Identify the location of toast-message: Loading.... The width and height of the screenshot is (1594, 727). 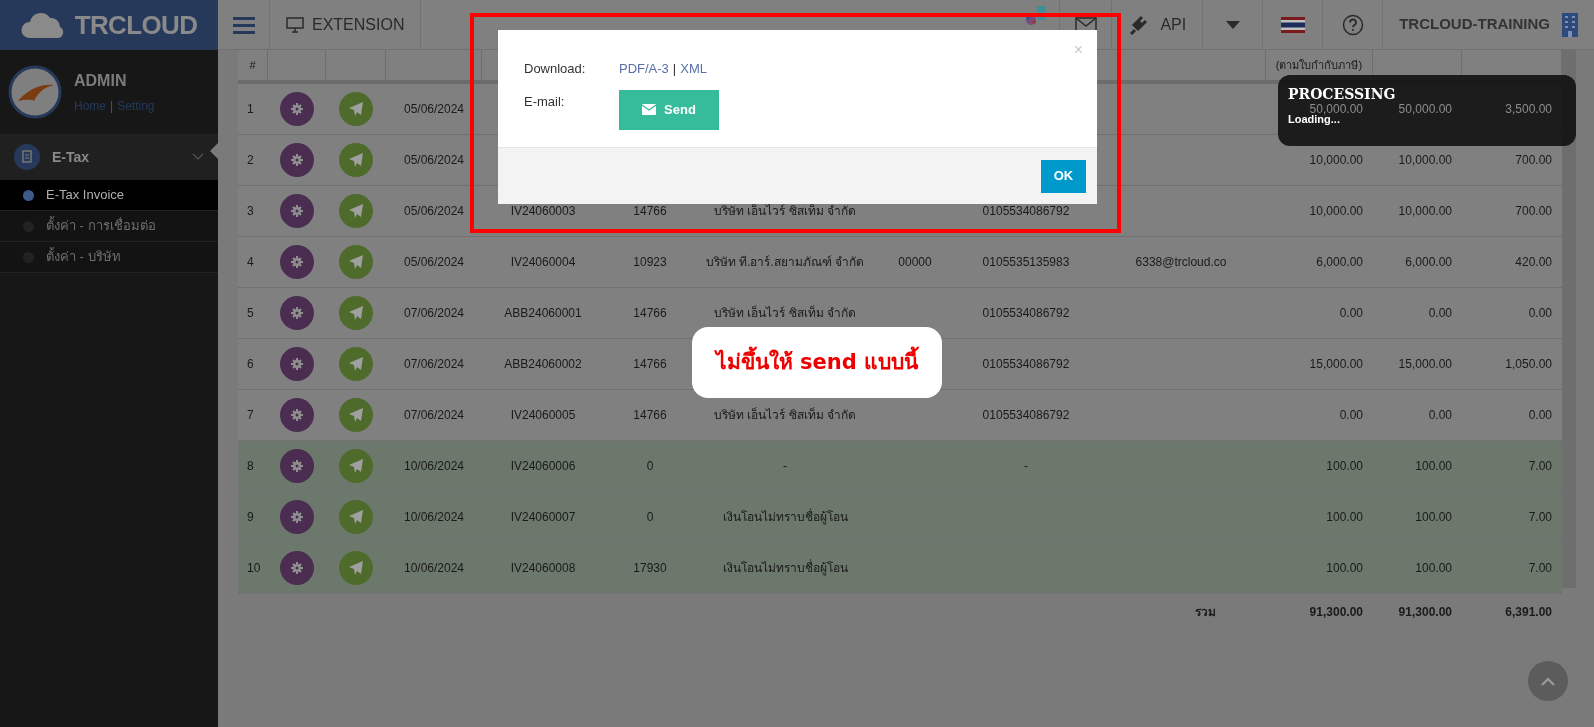
(1314, 120).